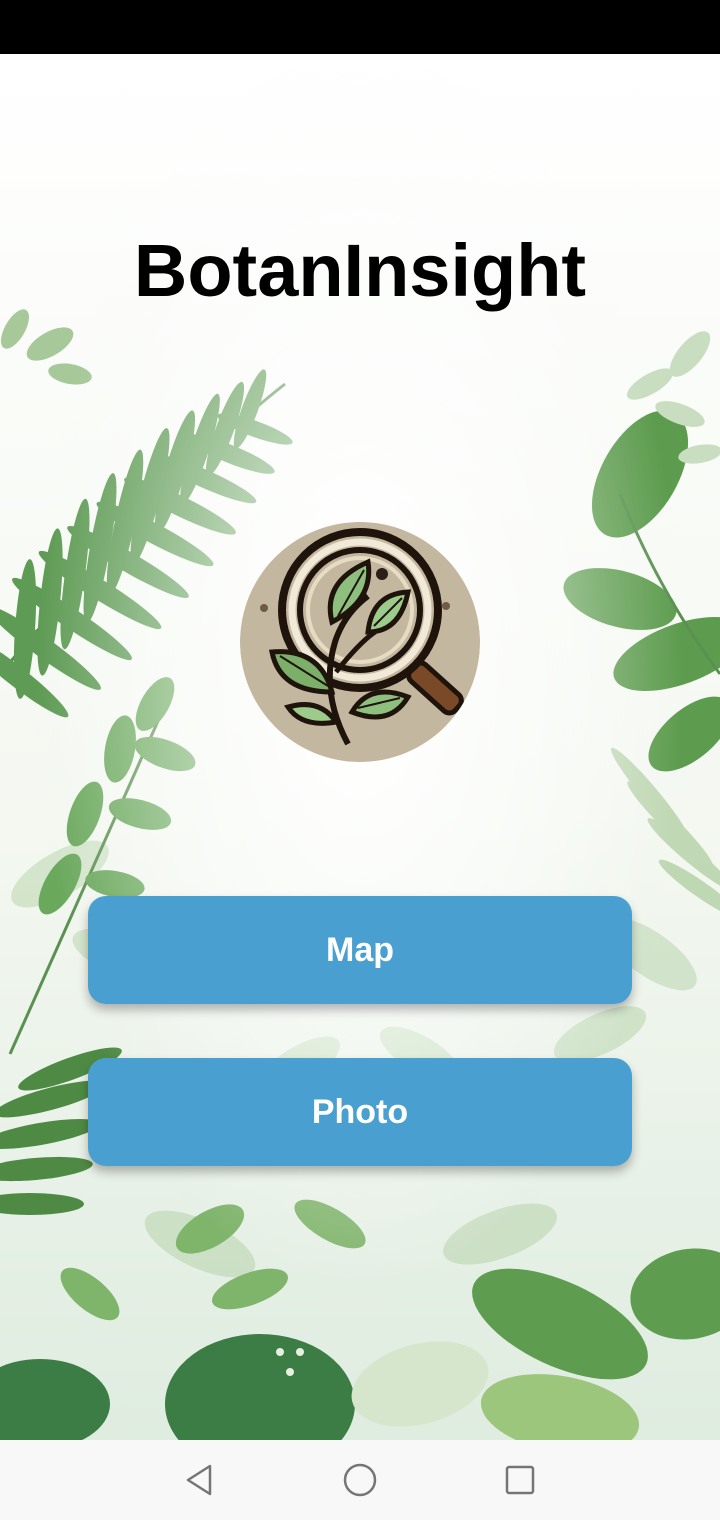  I want to click on photo-button: Photo, so click(360, 1112).